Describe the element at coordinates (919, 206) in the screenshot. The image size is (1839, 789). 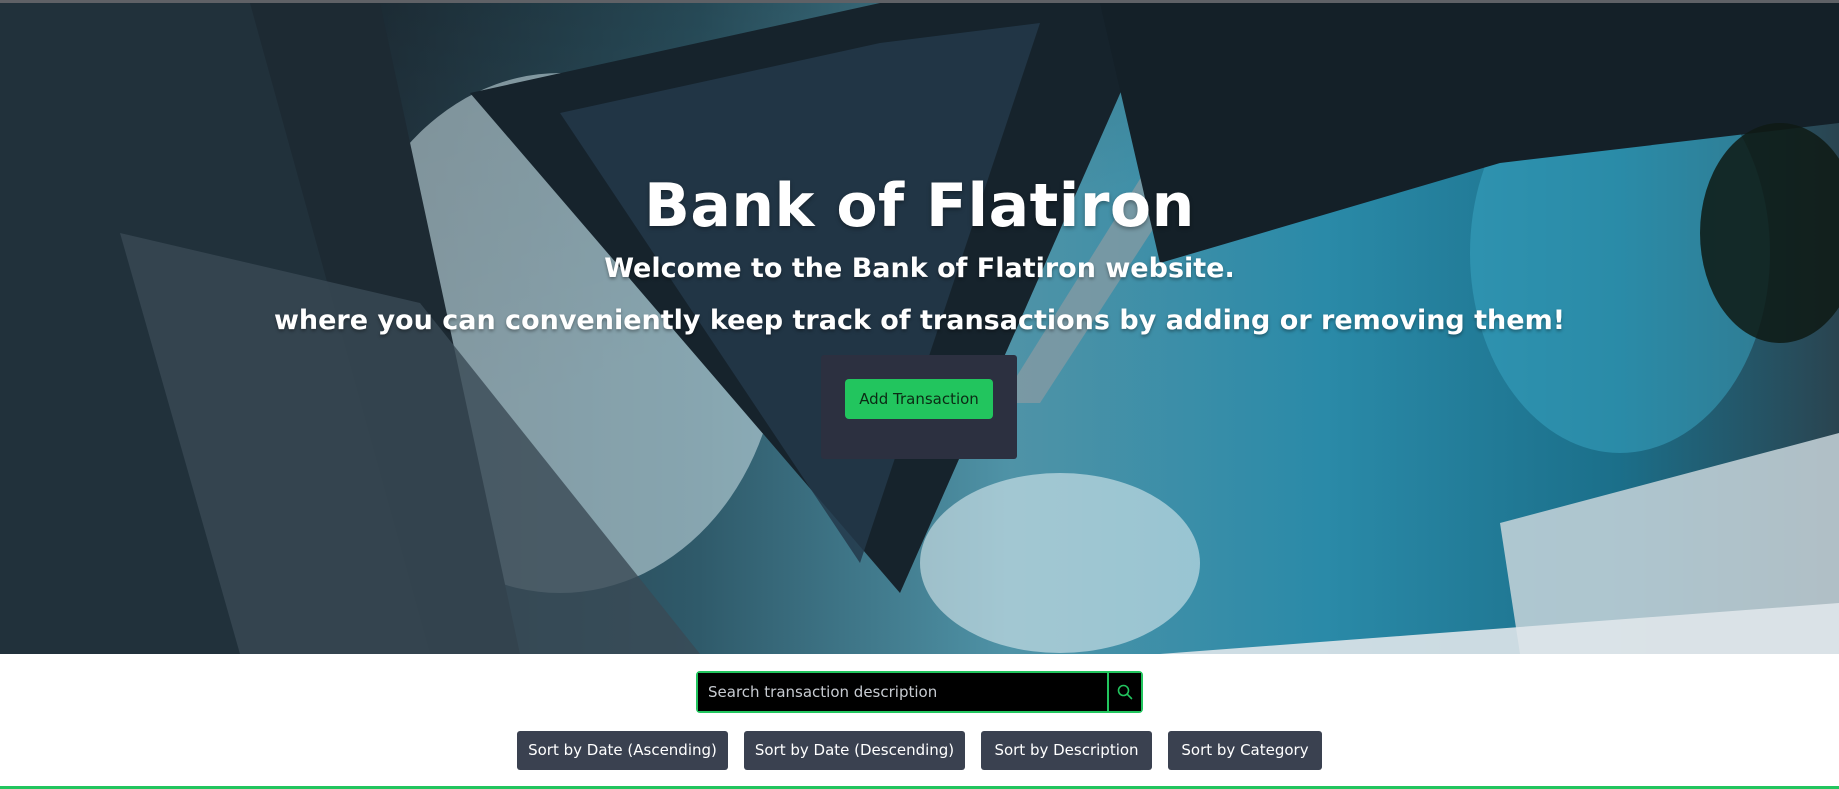
I see `page-title: Bank of Flatiron` at that location.